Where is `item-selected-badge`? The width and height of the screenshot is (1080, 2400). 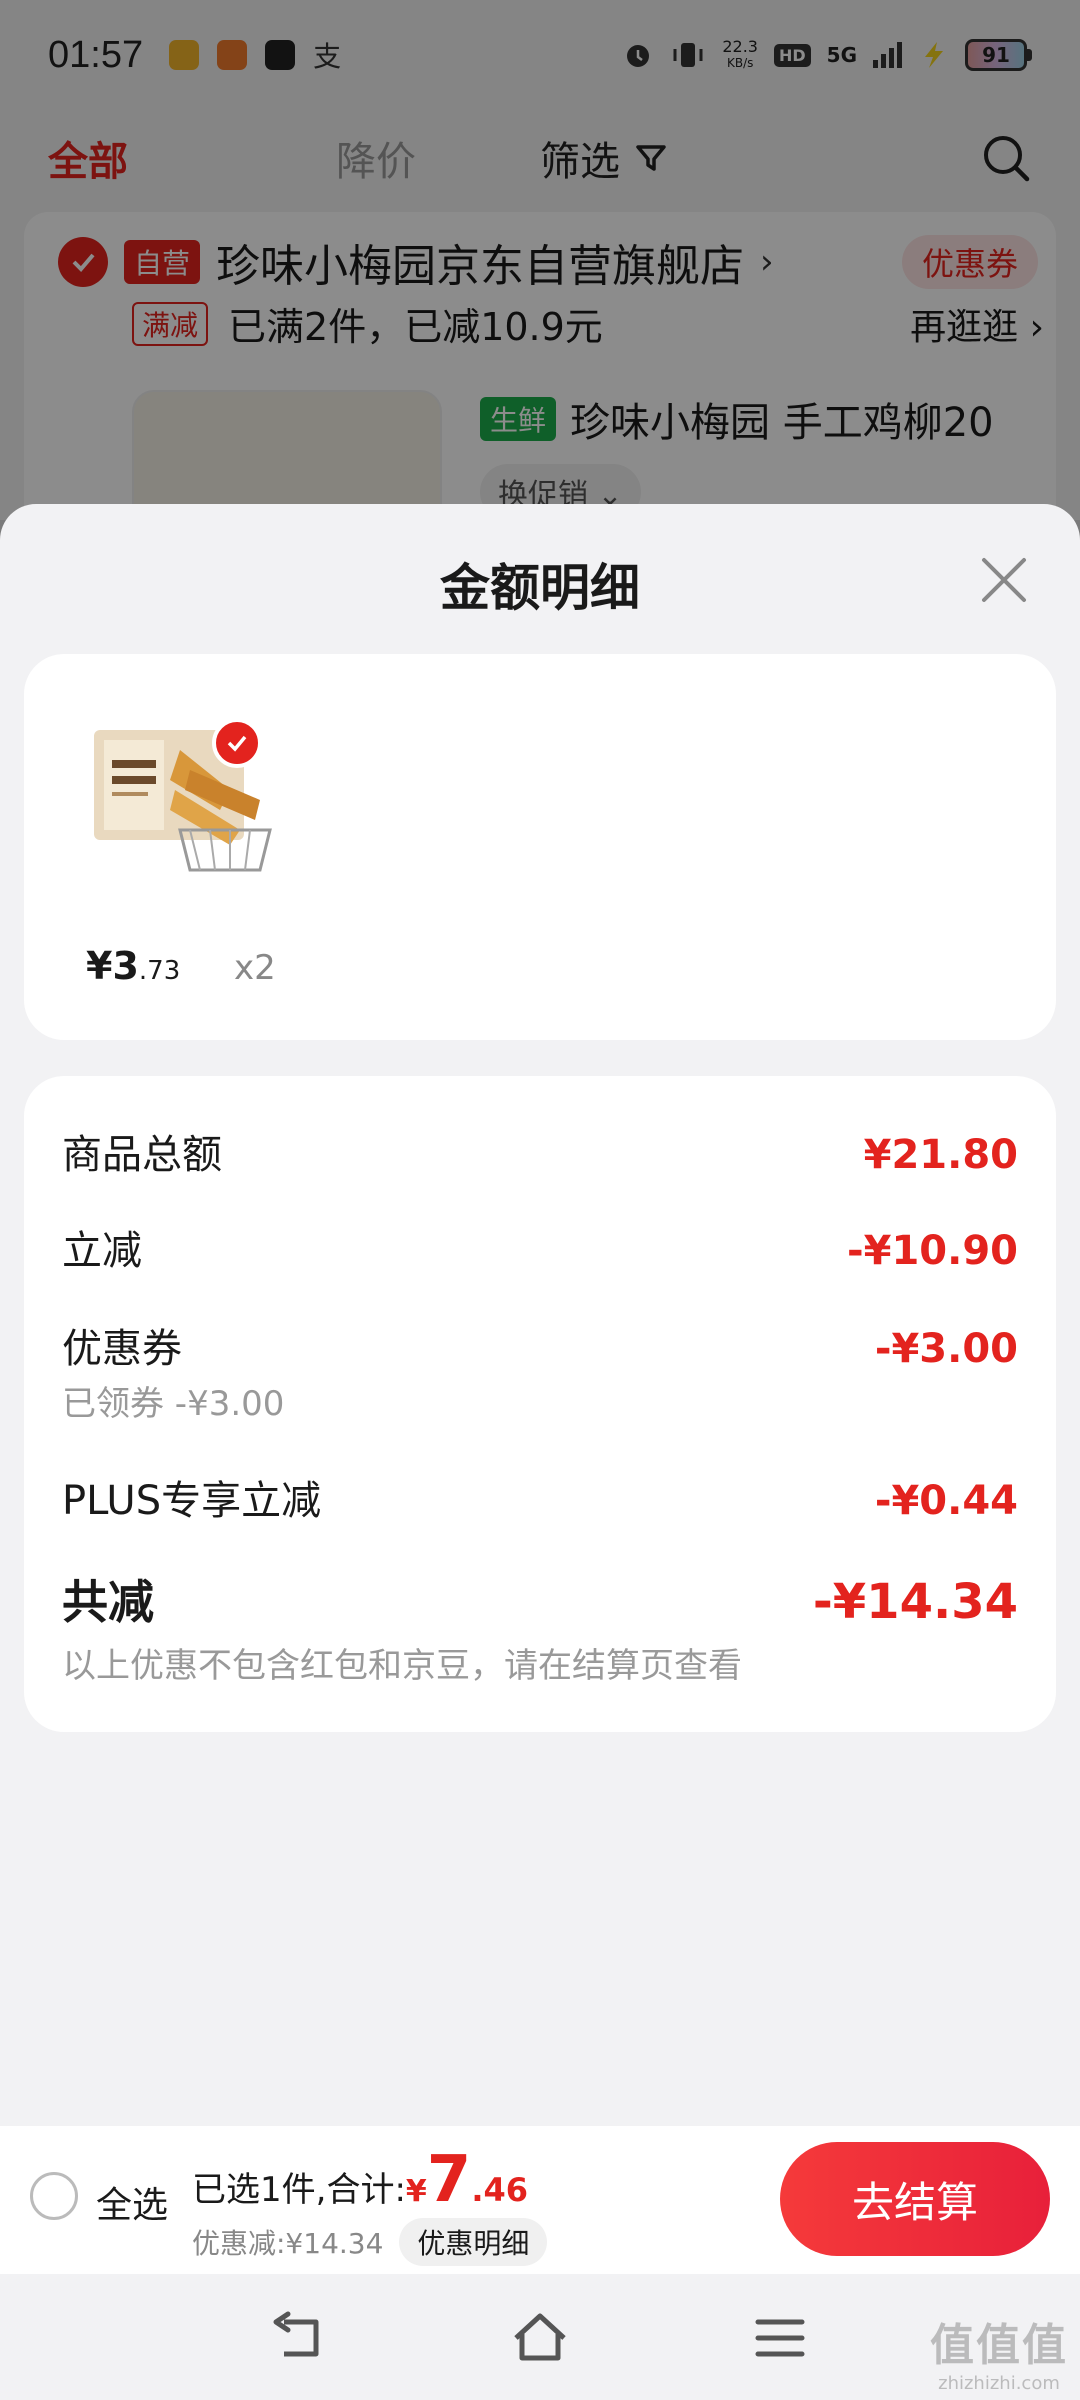 item-selected-badge is located at coordinates (237, 743).